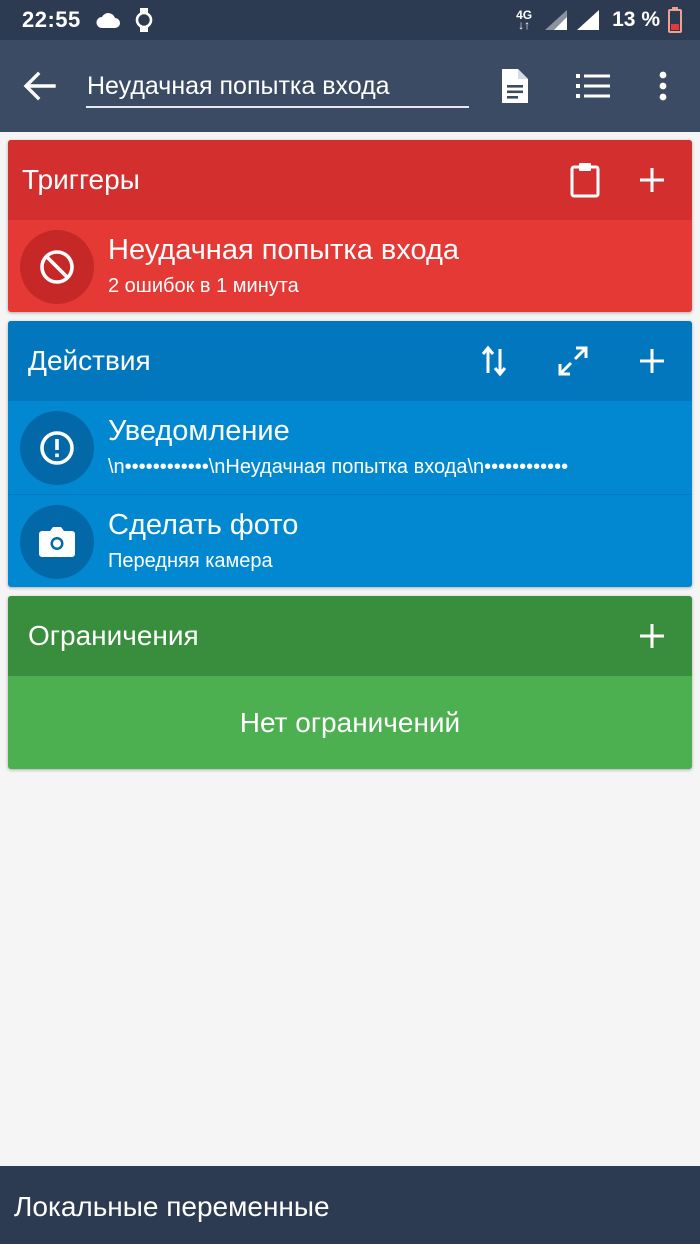 The image size is (700, 1244). What do you see at coordinates (350, 361) in the screenshot?
I see `actions-header: Действия` at bounding box center [350, 361].